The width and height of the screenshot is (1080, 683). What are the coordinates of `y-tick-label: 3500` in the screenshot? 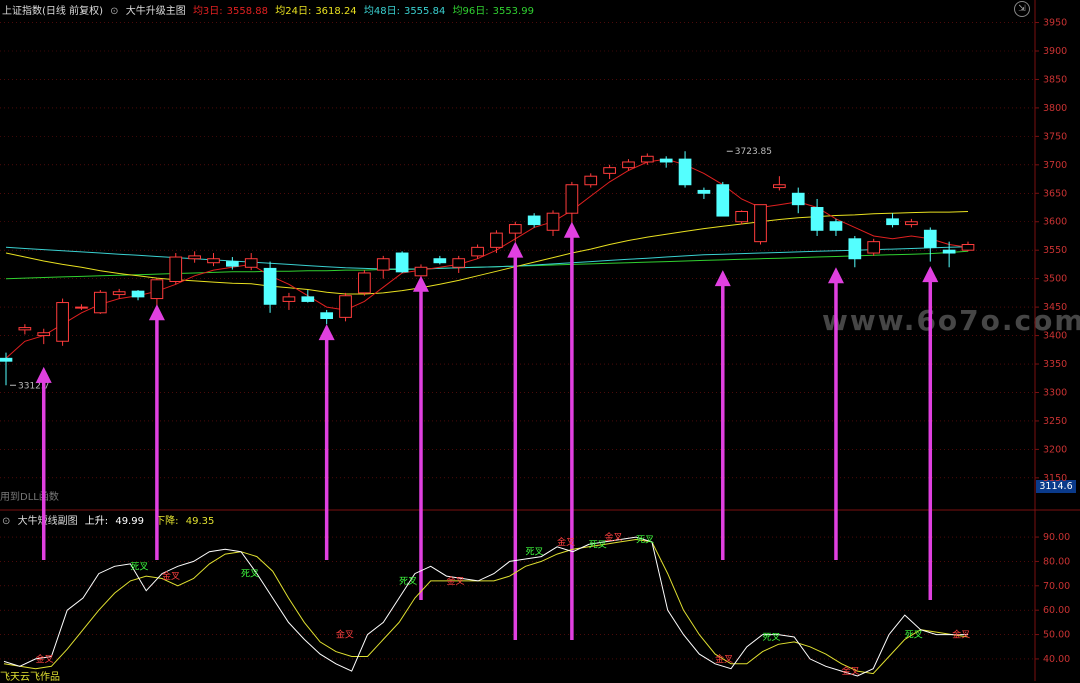 It's located at (1055, 279).